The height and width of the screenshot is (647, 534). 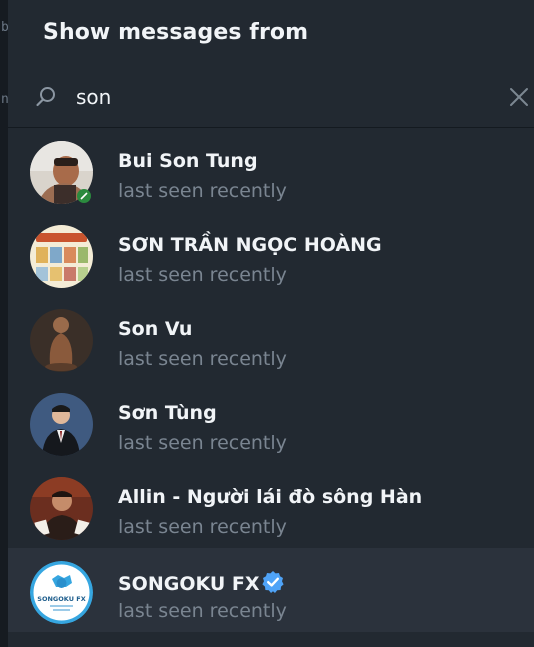 I want to click on contact-name-text: SONGOKU FX, so click(x=189, y=584).